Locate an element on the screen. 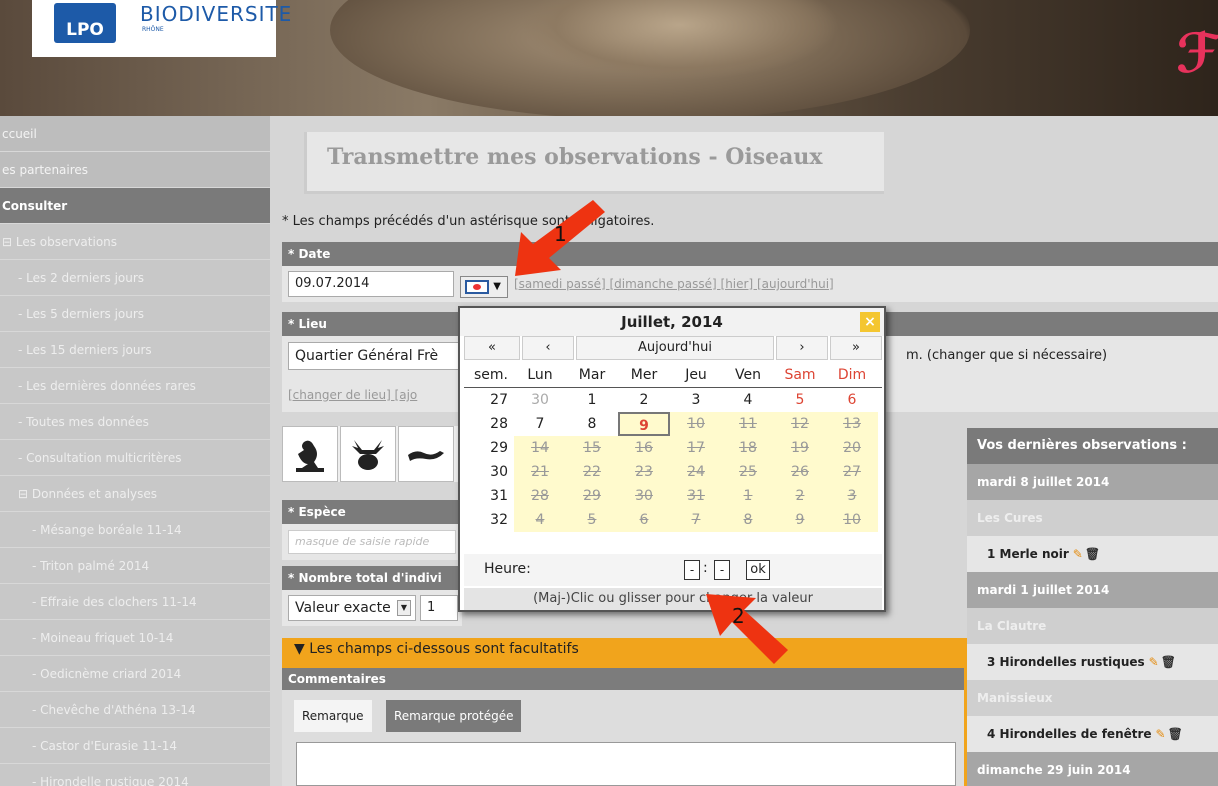 This screenshot has width=1218, height=786. tab-remarque: Remarque is located at coordinates (333, 716).